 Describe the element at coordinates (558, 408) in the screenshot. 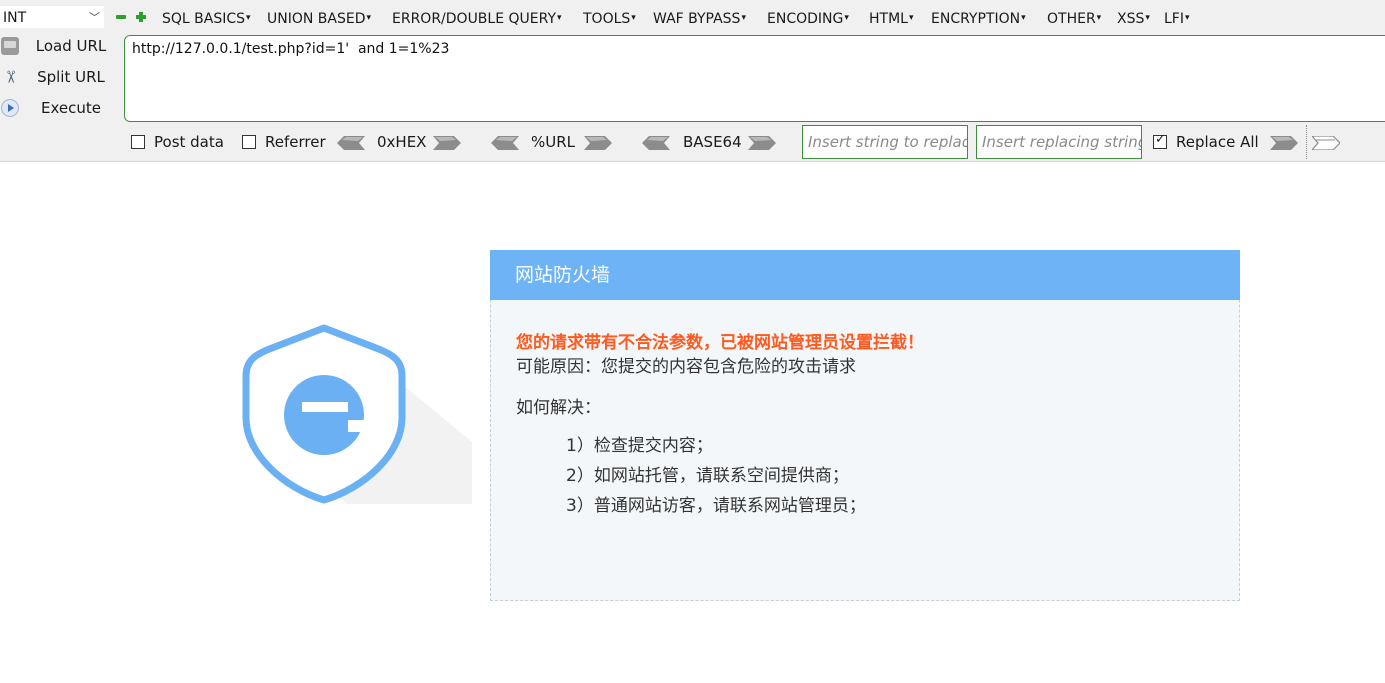

I see `waf-howto-heading: 如何解决：` at that location.